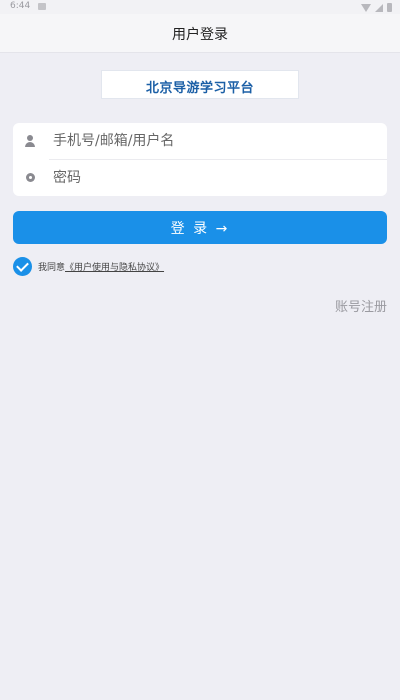 Image resolution: width=400 pixels, height=700 pixels. I want to click on title-bar: 用户登录, so click(200, 33).